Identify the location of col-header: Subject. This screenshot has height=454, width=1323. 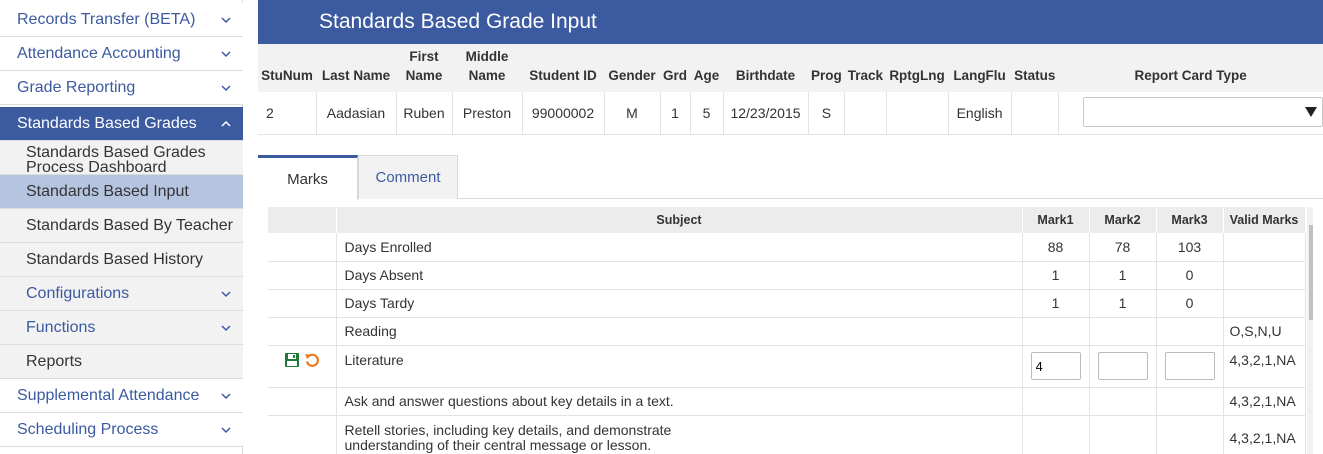
(679, 220).